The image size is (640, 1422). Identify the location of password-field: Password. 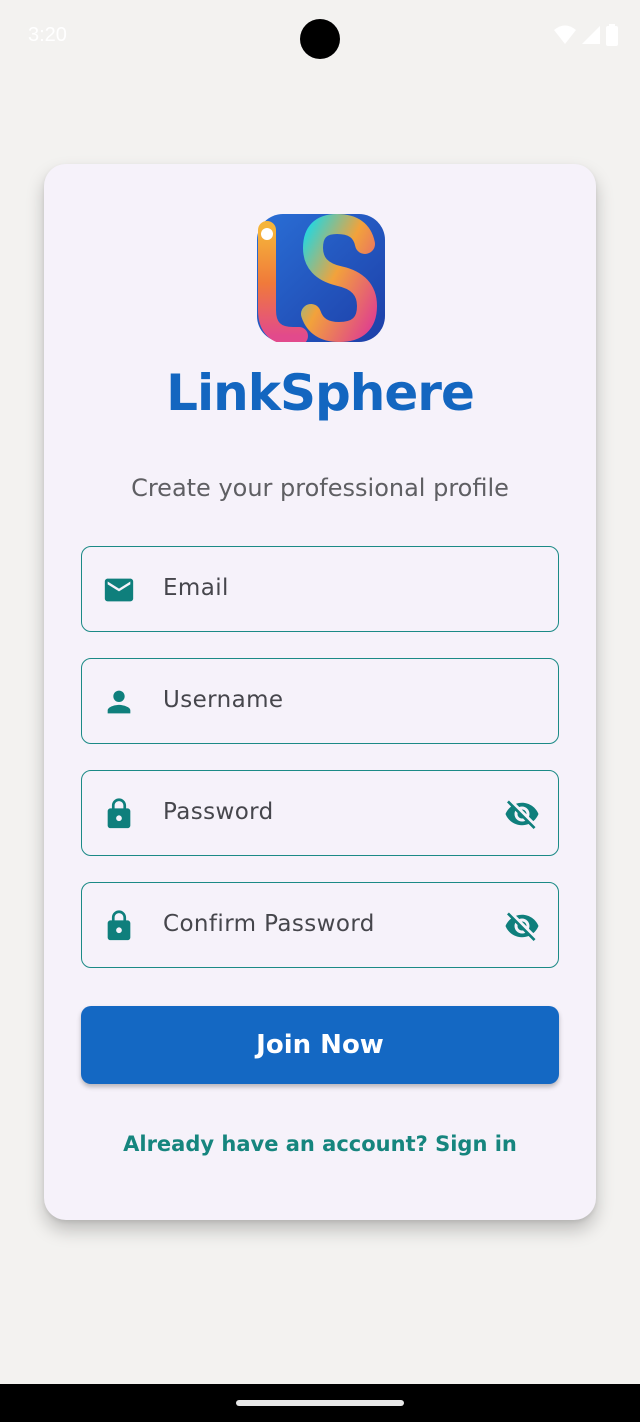
(320, 813).